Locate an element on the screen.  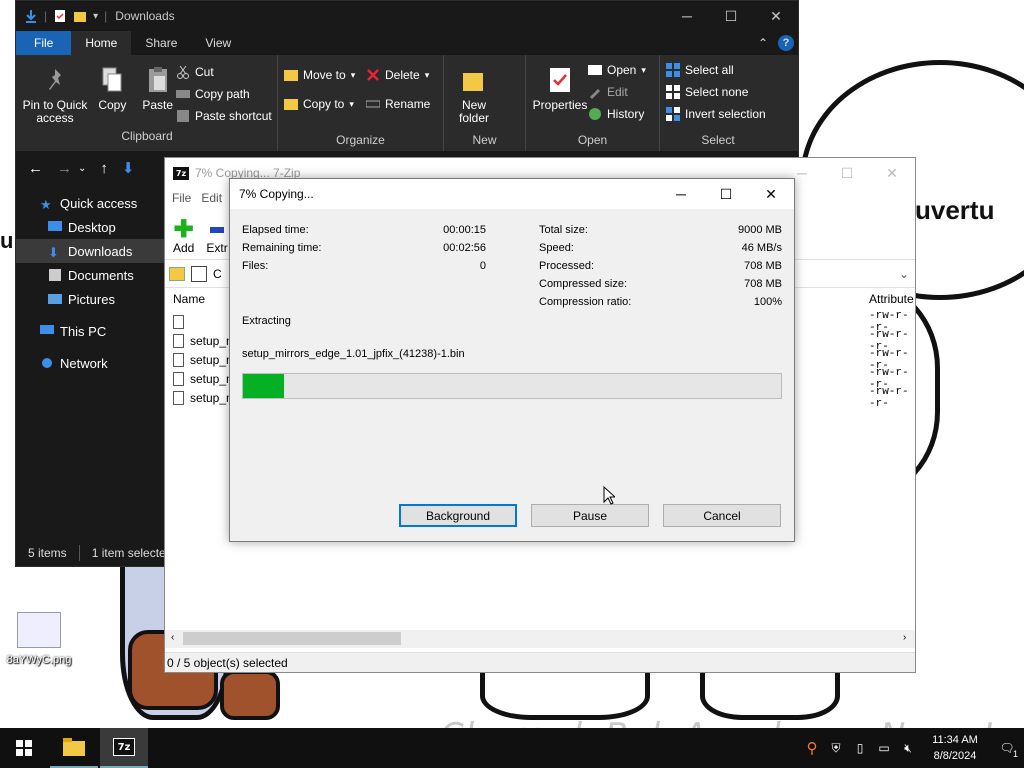
network-icon is located at coordinates (47, 363).